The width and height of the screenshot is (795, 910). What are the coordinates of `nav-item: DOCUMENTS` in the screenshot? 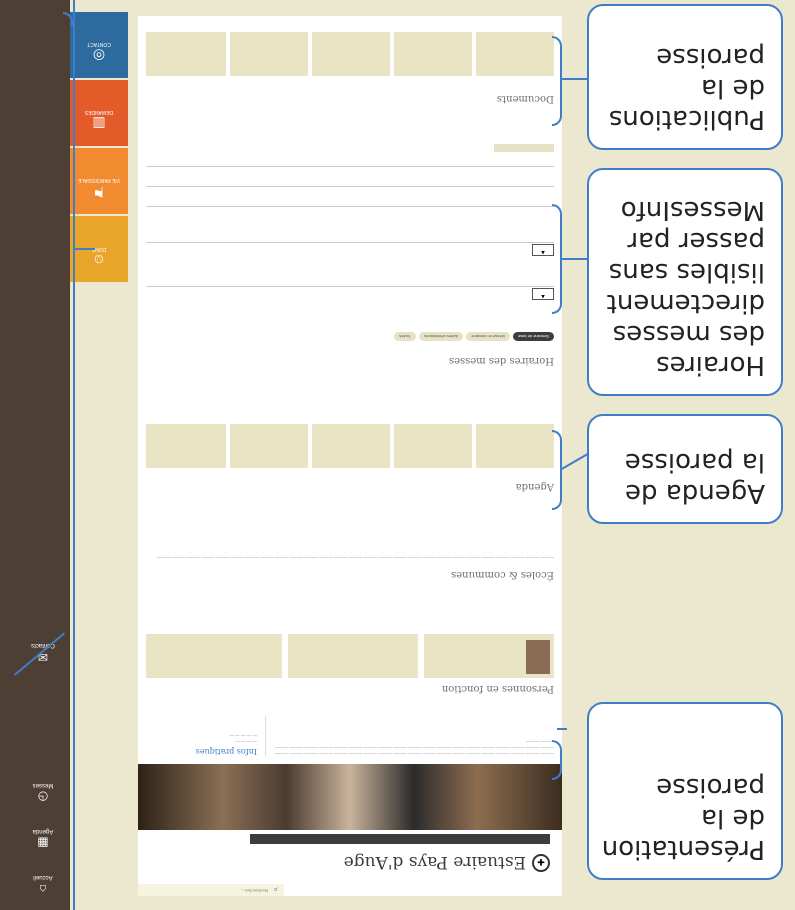 It's located at (382, 832).